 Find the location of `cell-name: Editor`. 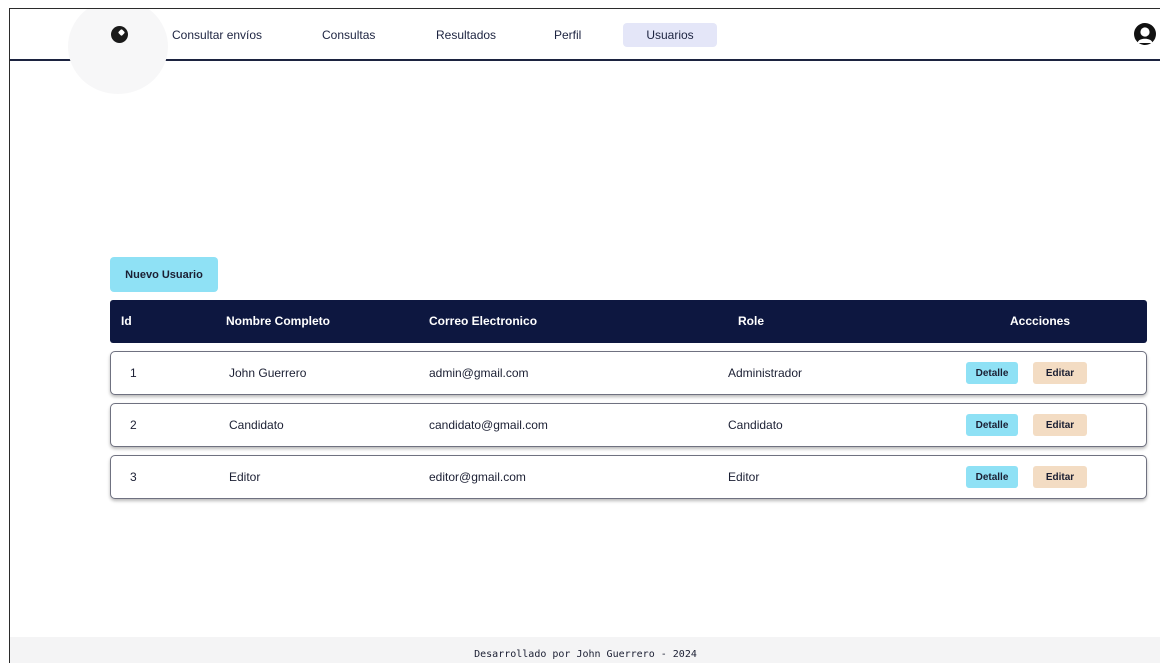

cell-name: Editor is located at coordinates (245, 477).